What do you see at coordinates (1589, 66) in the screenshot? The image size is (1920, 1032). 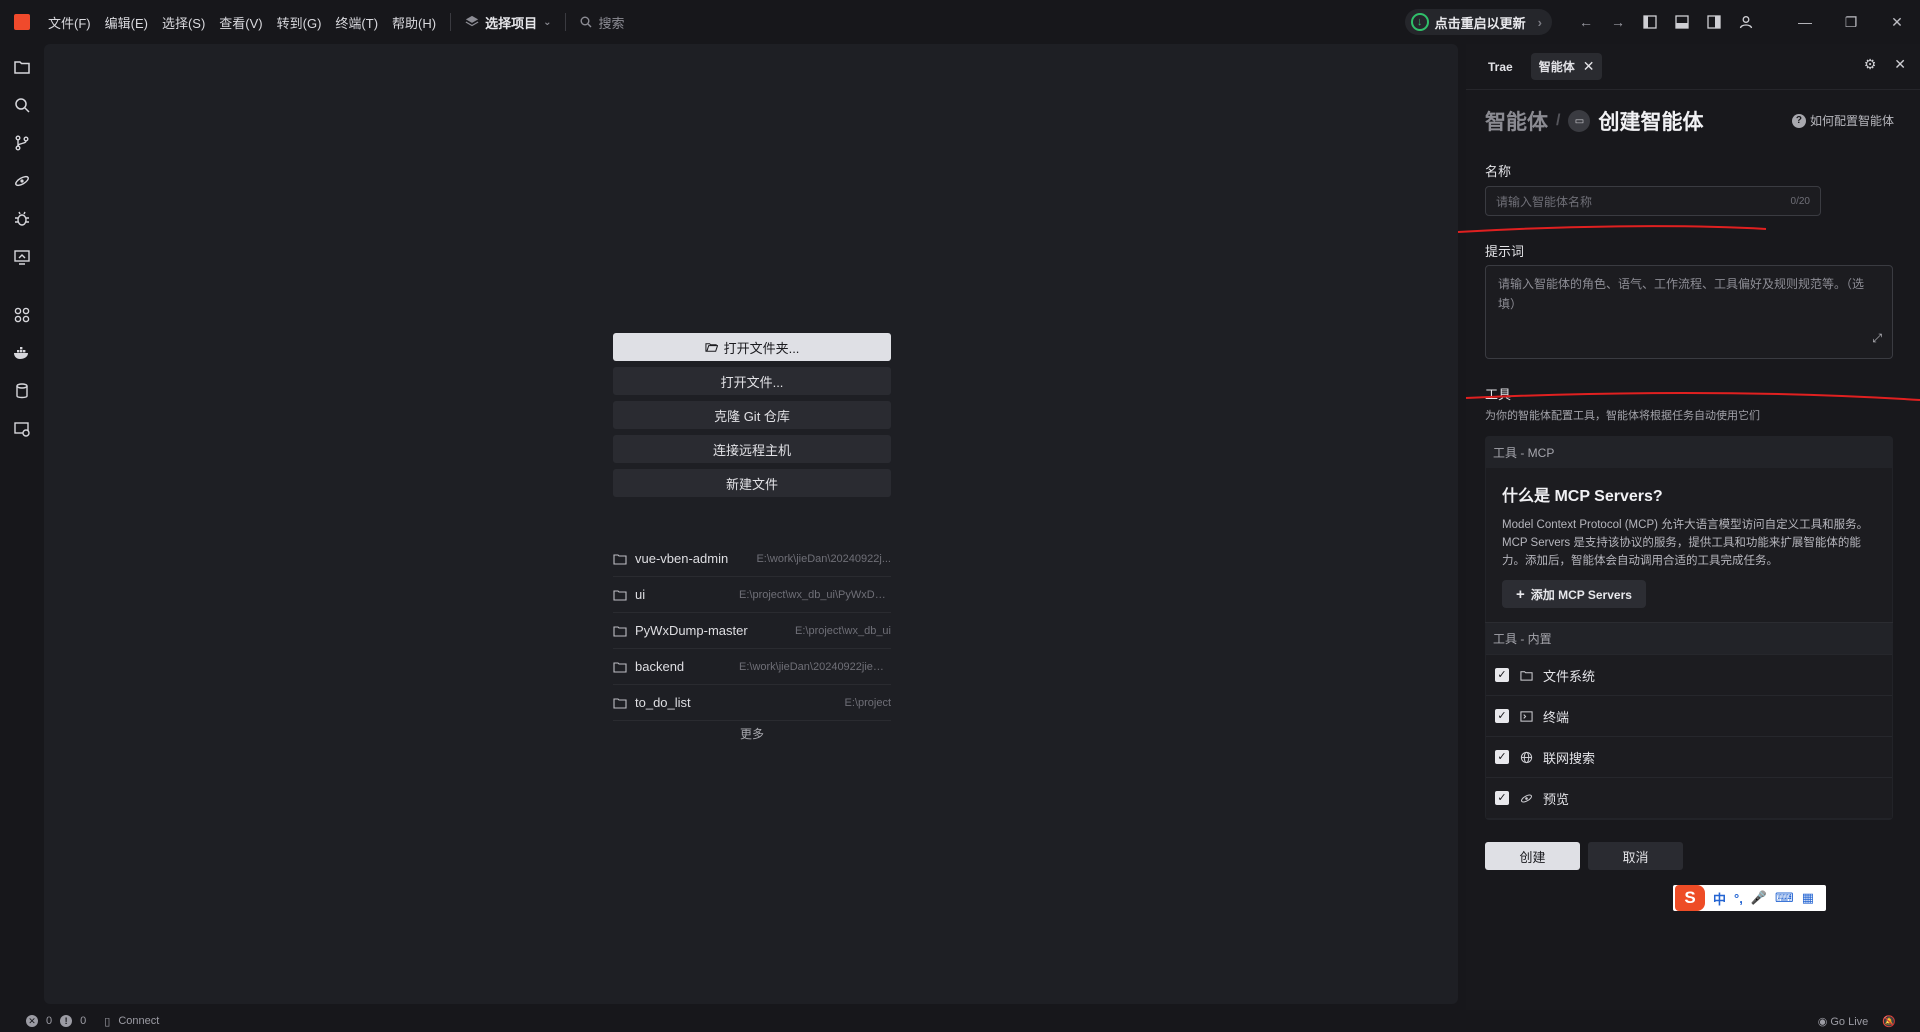 I see `close-tab-icon: ✕` at bounding box center [1589, 66].